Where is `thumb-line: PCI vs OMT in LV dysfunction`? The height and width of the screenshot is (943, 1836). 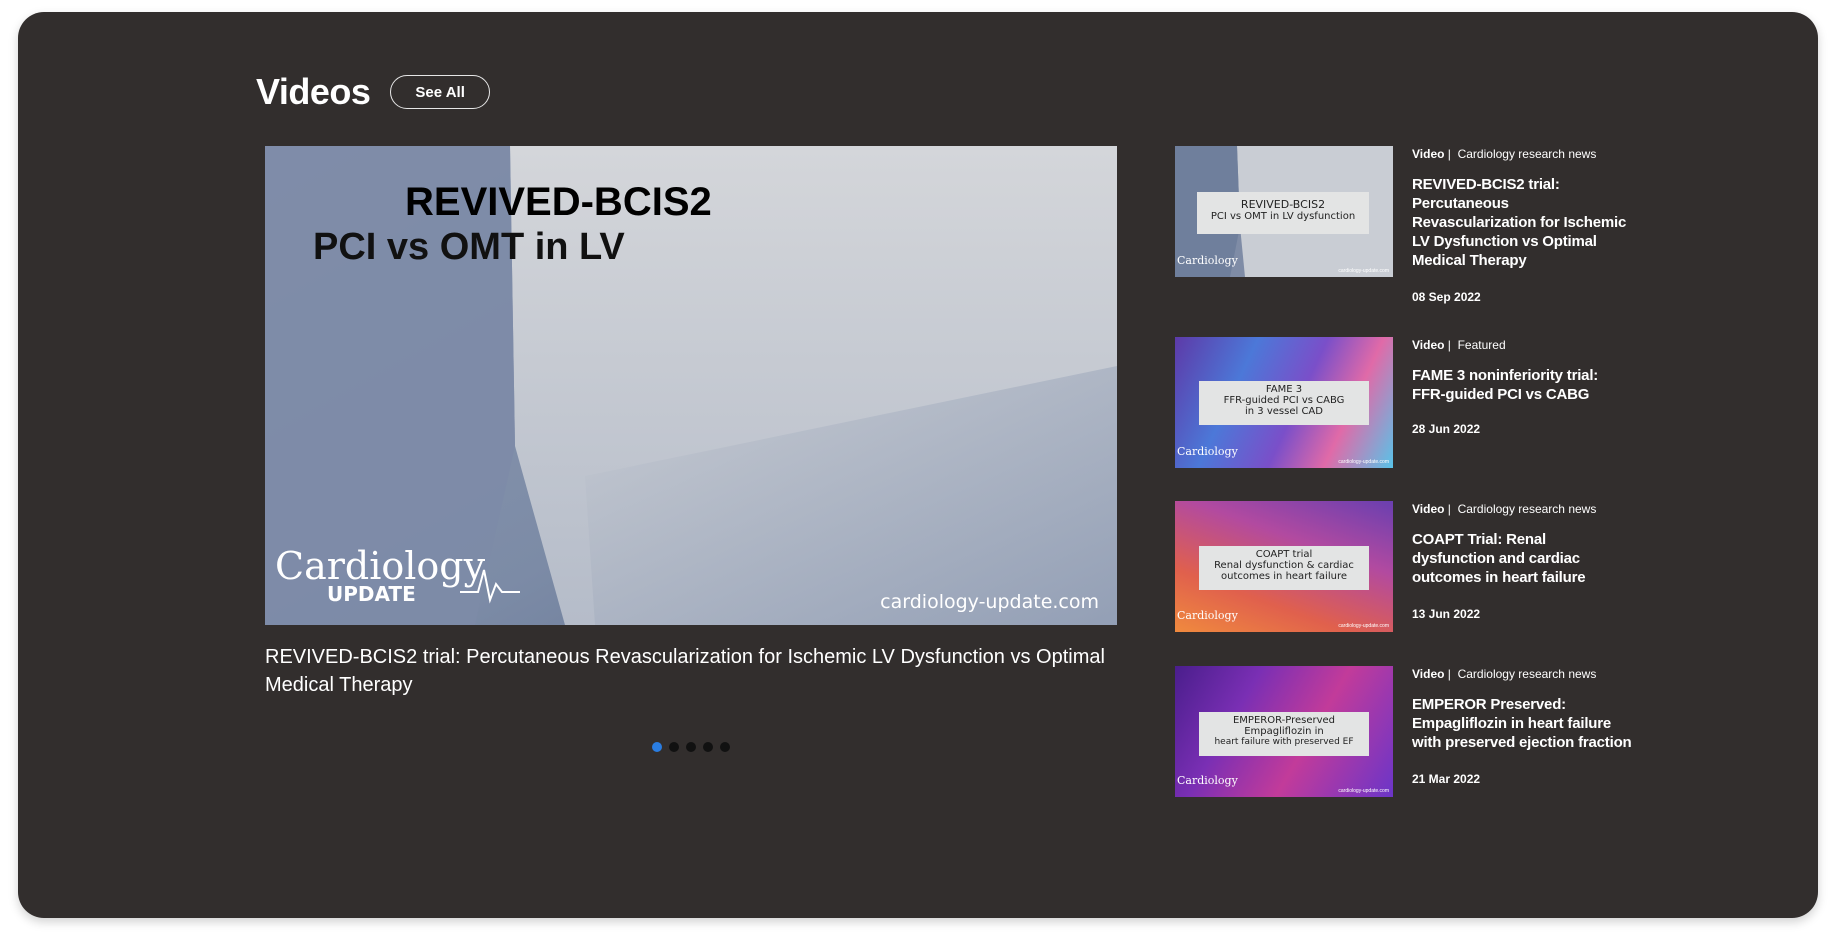
thumb-line: PCI vs OMT in LV dysfunction is located at coordinates (1283, 216).